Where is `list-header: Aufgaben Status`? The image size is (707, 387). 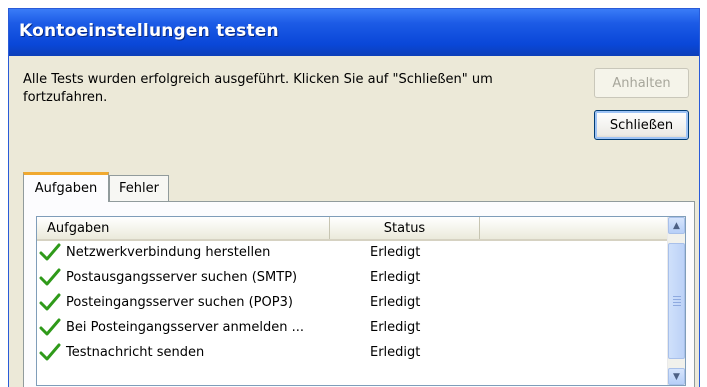 list-header: Aufgaben Status is located at coordinates (353, 229).